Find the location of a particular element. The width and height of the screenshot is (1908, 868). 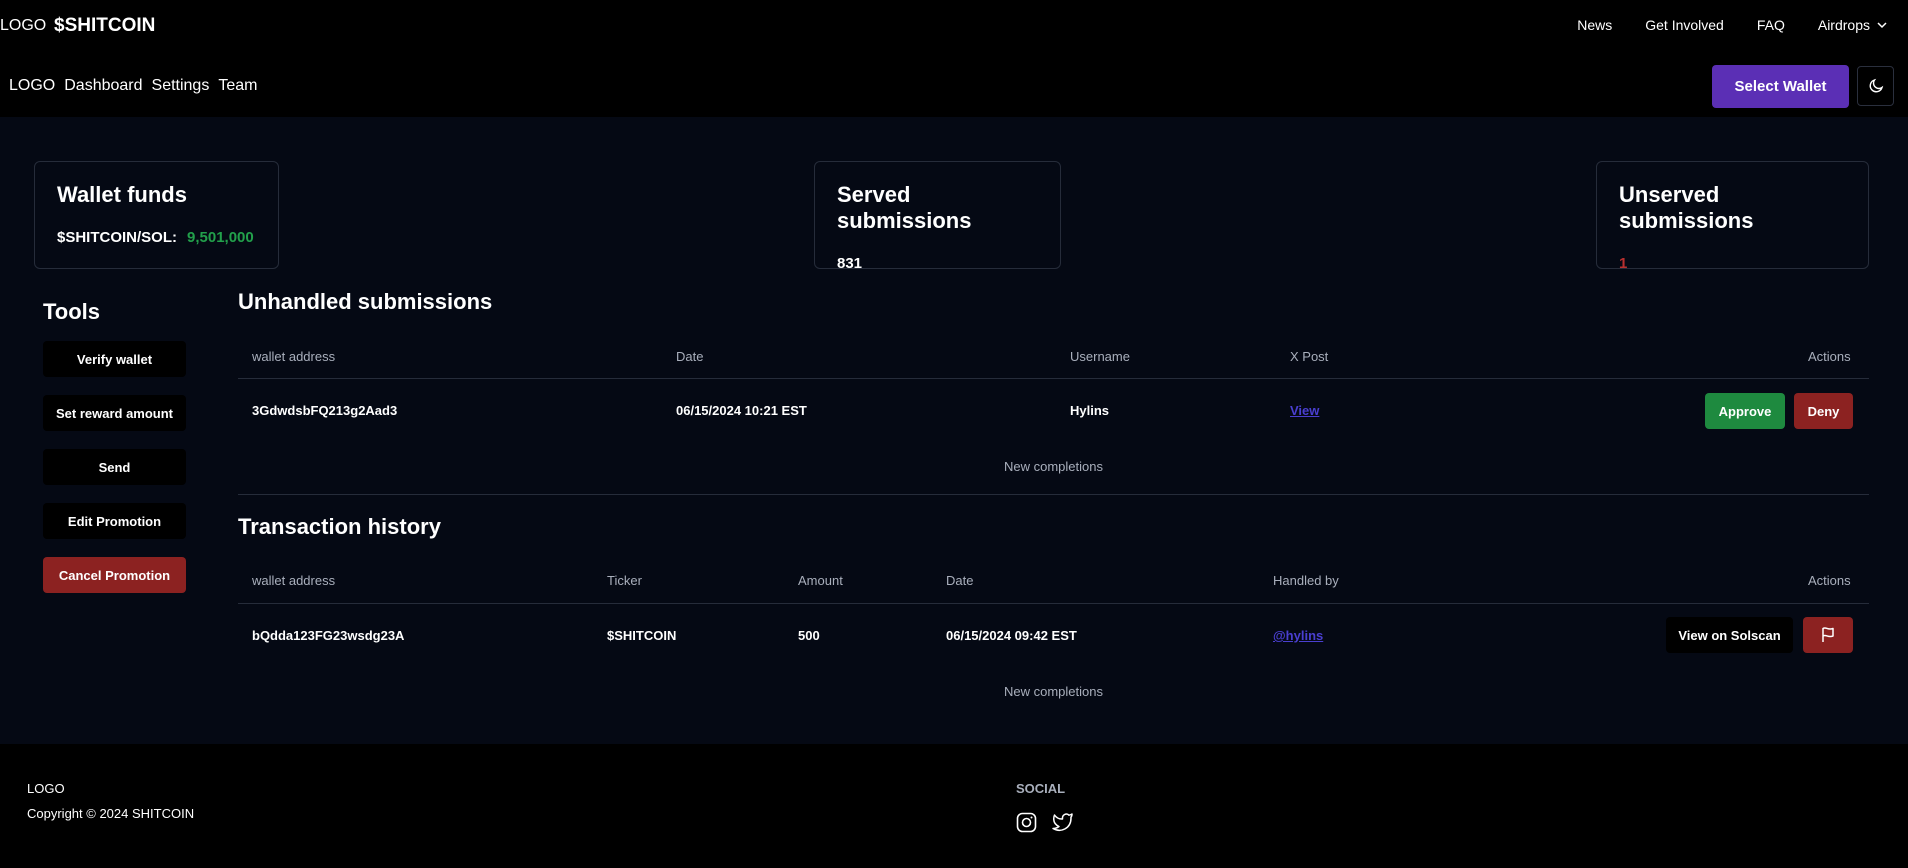

brand-name: $SHITCOIN is located at coordinates (104, 26).